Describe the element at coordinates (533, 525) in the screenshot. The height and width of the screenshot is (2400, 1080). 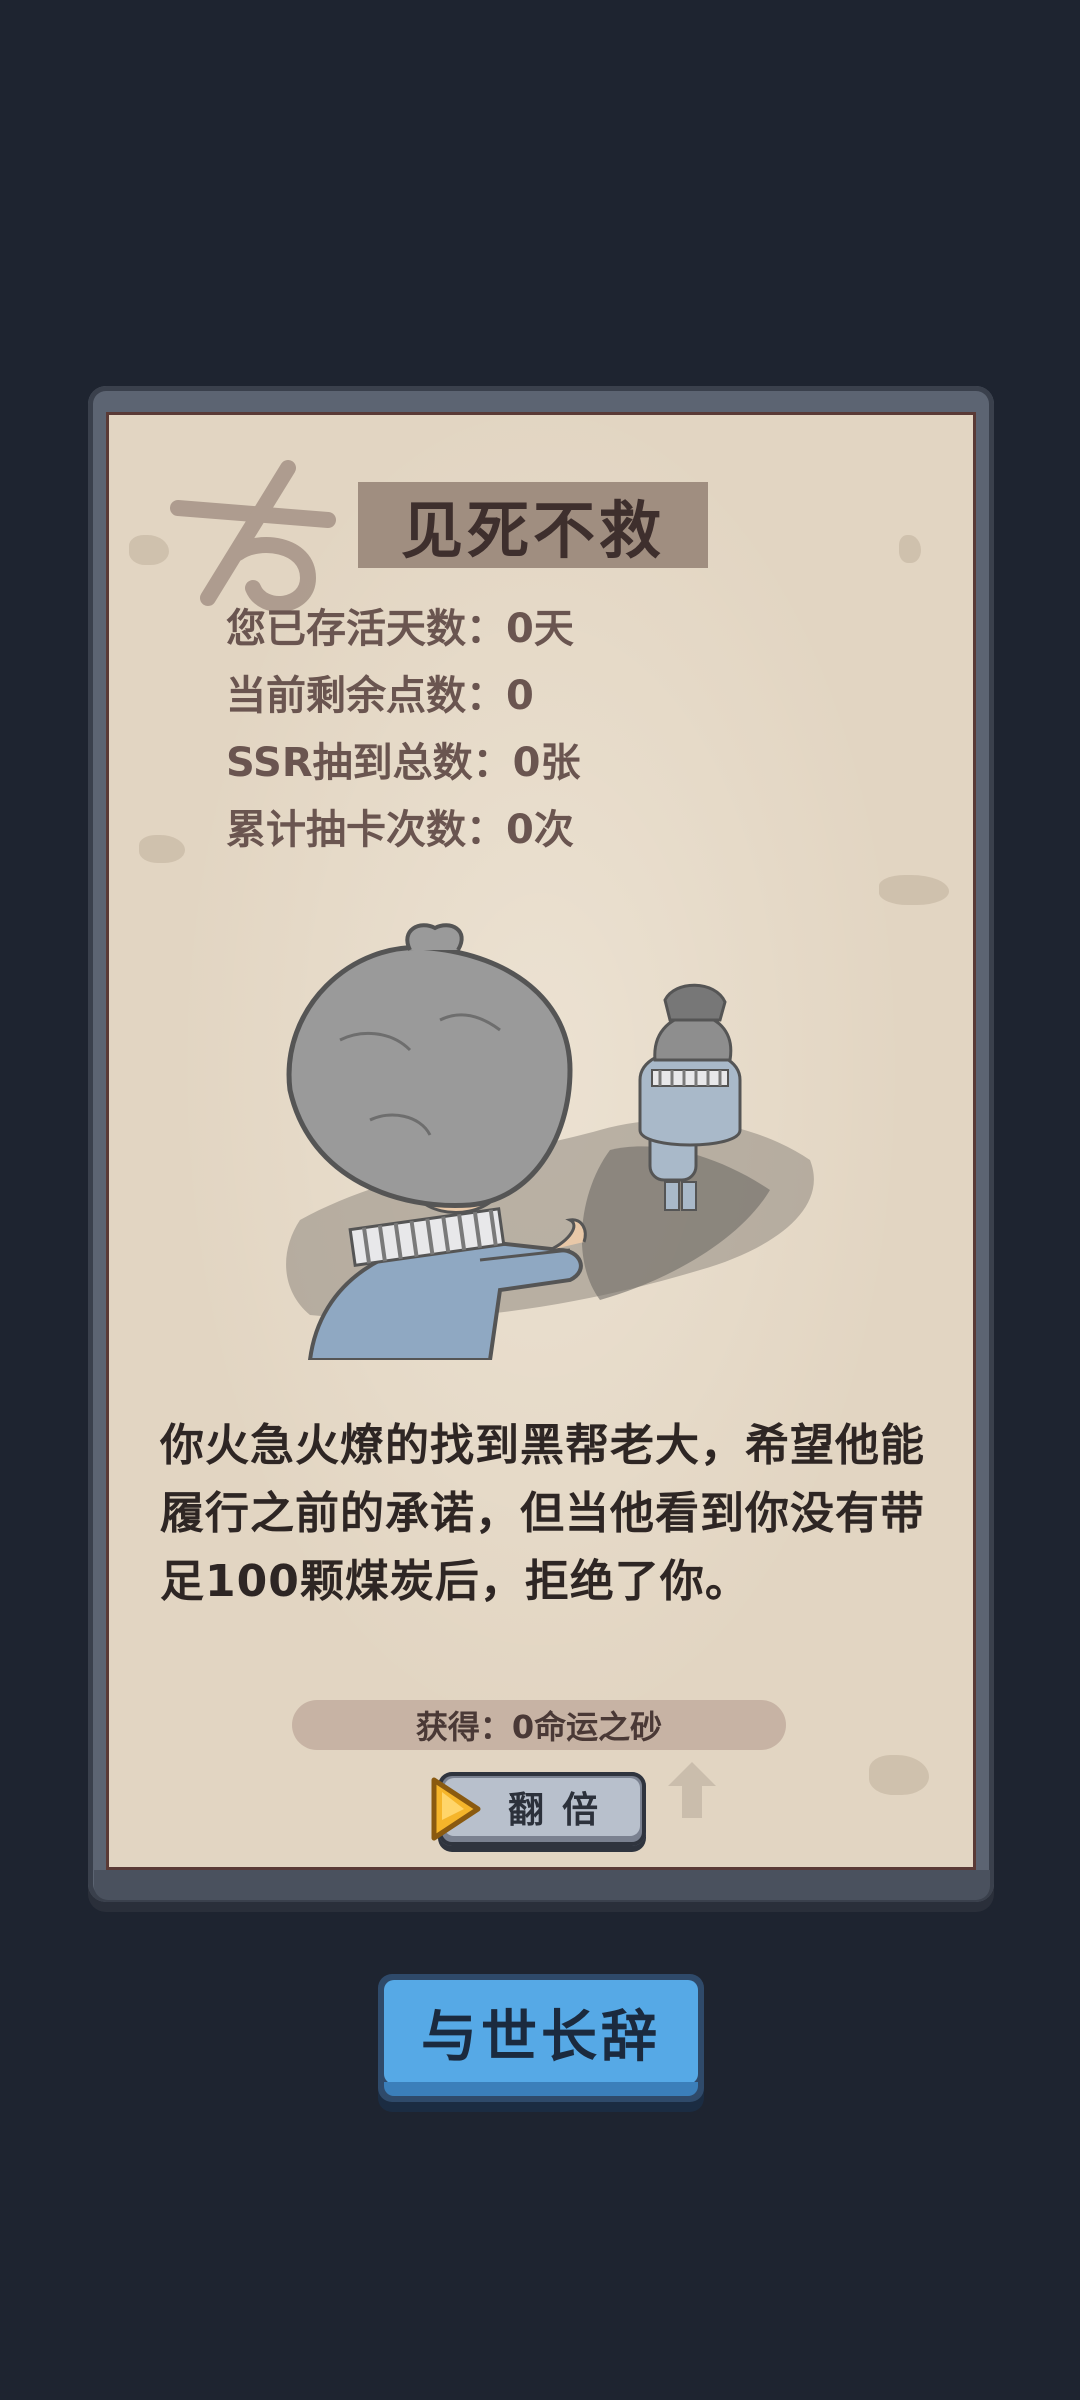
I see `card-title: 见死不救` at that location.